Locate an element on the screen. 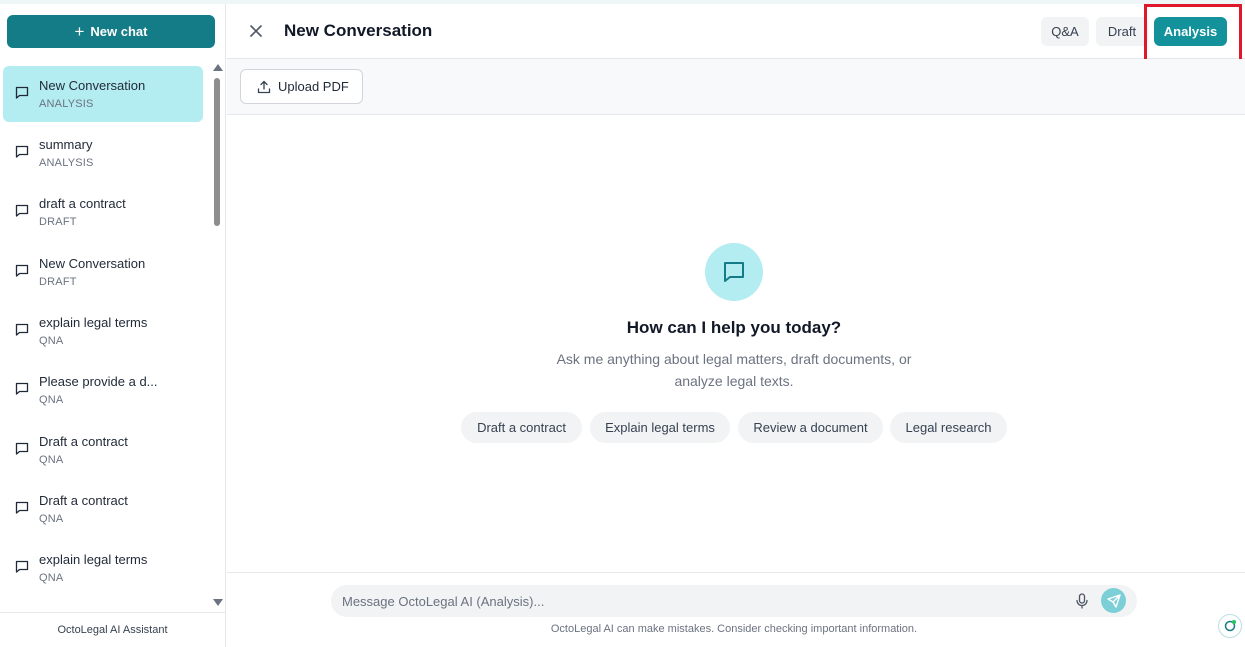 The image size is (1245, 647). close-icon is located at coordinates (256, 31).